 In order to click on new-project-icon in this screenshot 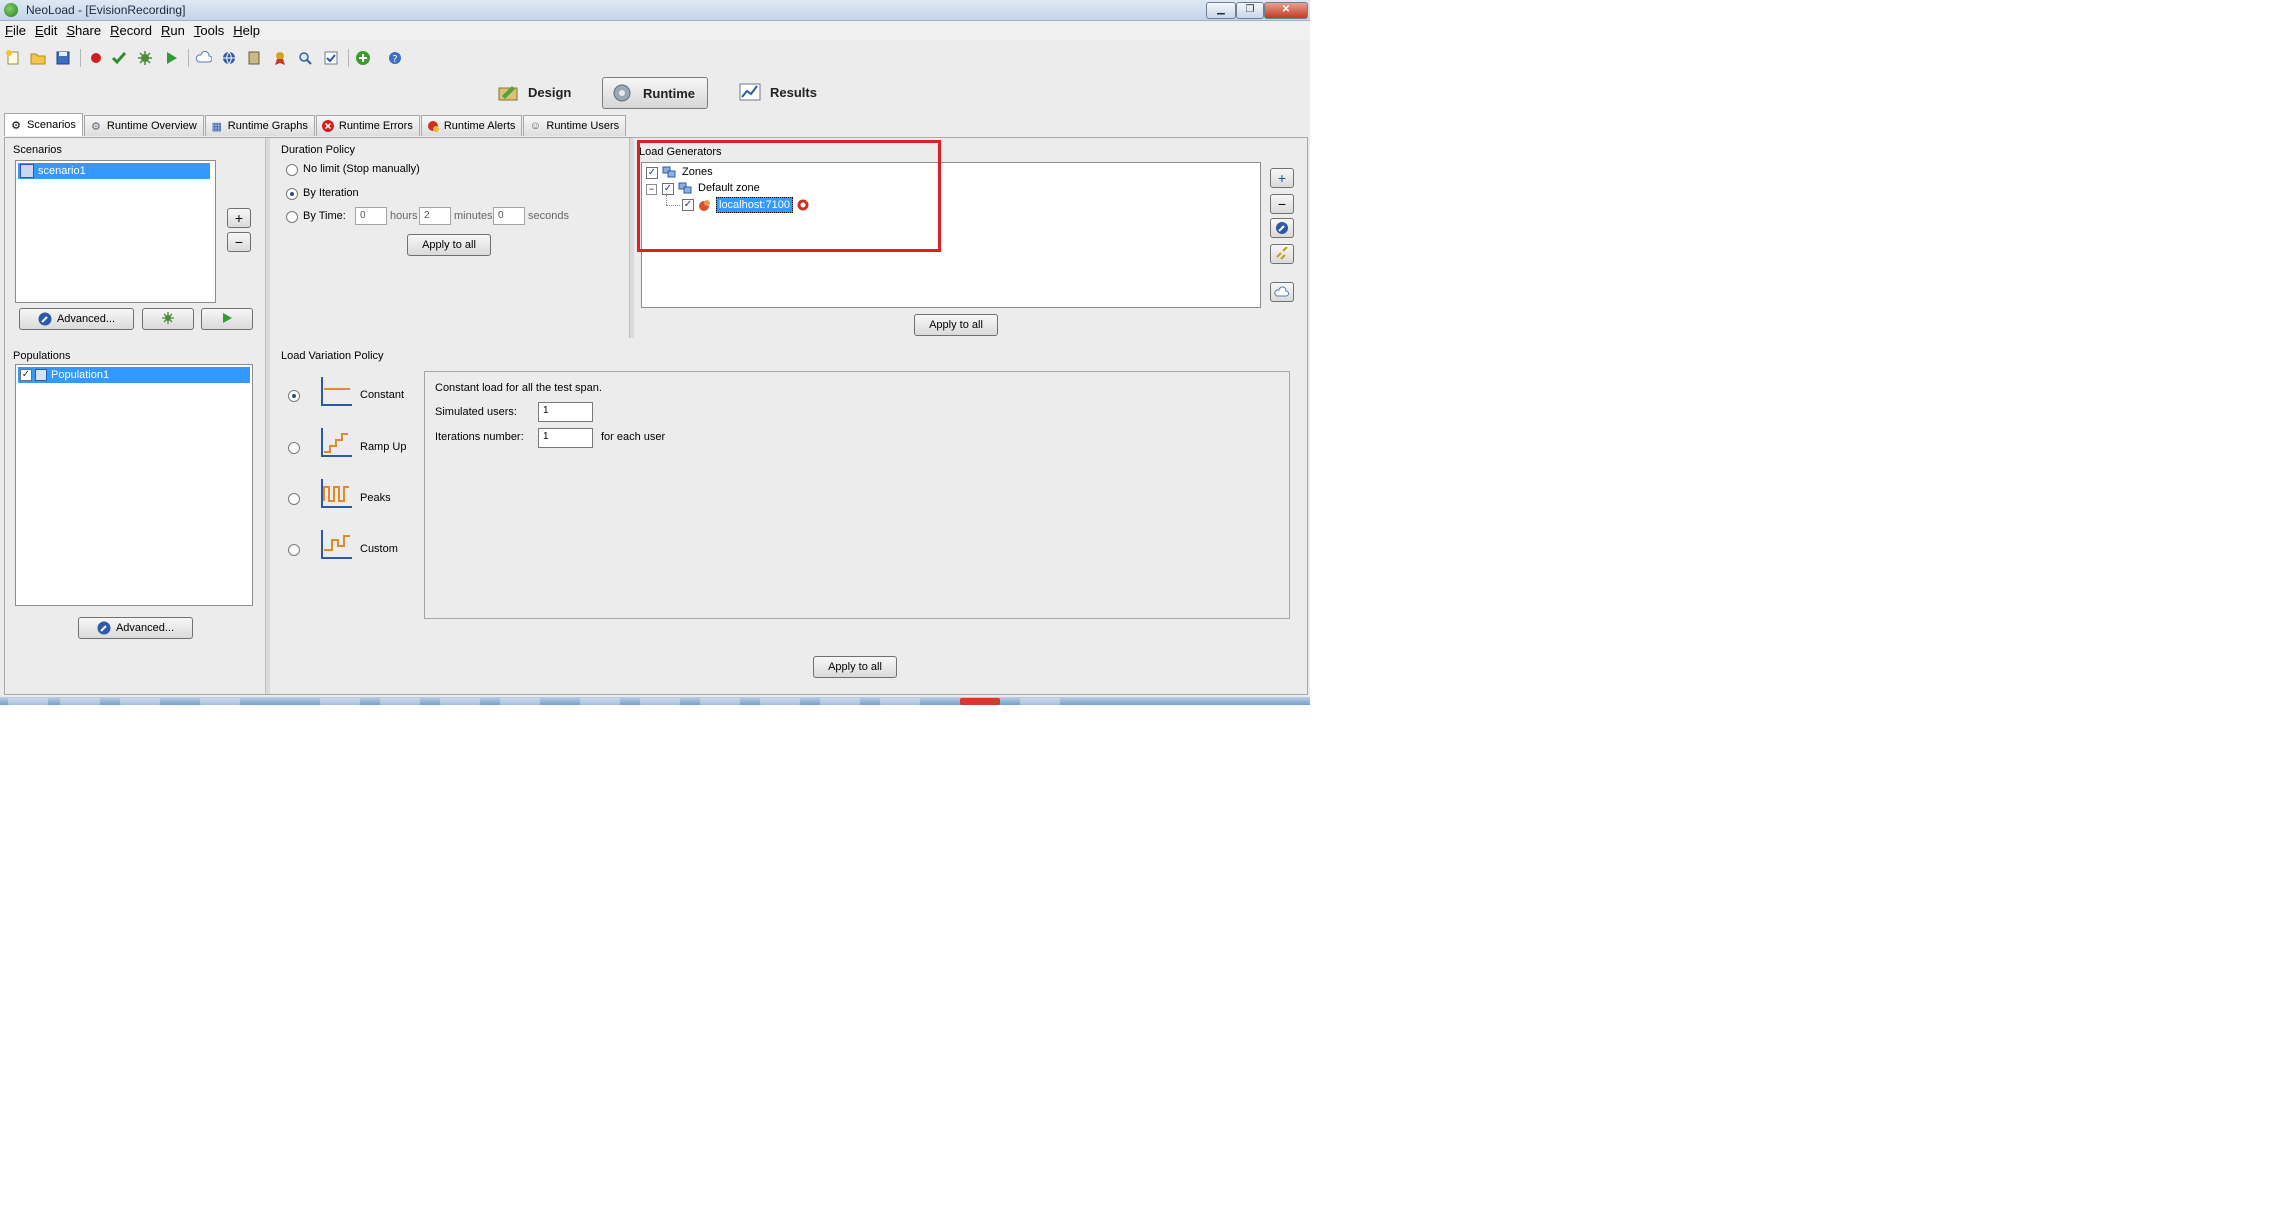, I will do `click(13, 58)`.